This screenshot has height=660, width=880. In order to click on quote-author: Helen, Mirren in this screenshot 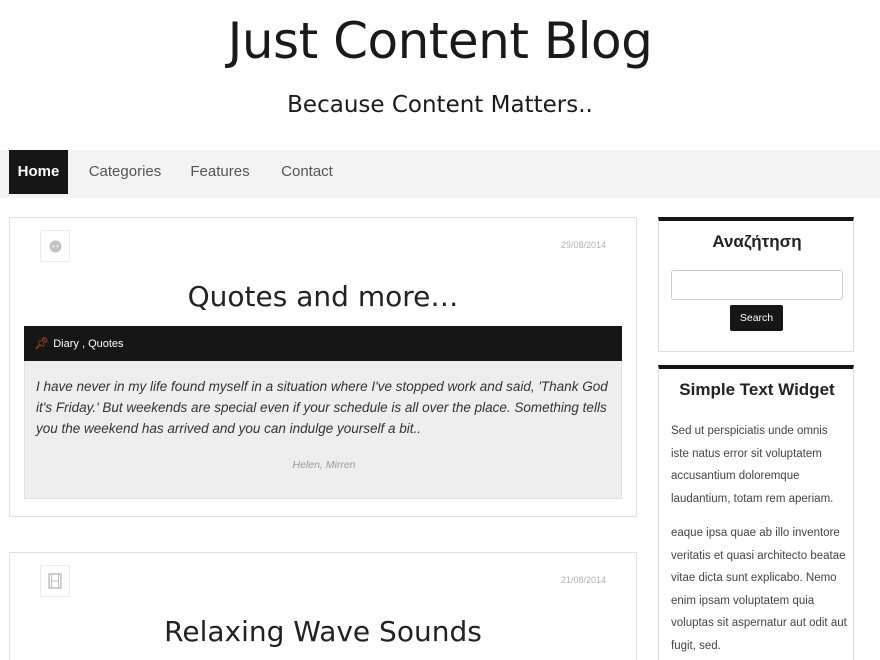, I will do `click(324, 465)`.